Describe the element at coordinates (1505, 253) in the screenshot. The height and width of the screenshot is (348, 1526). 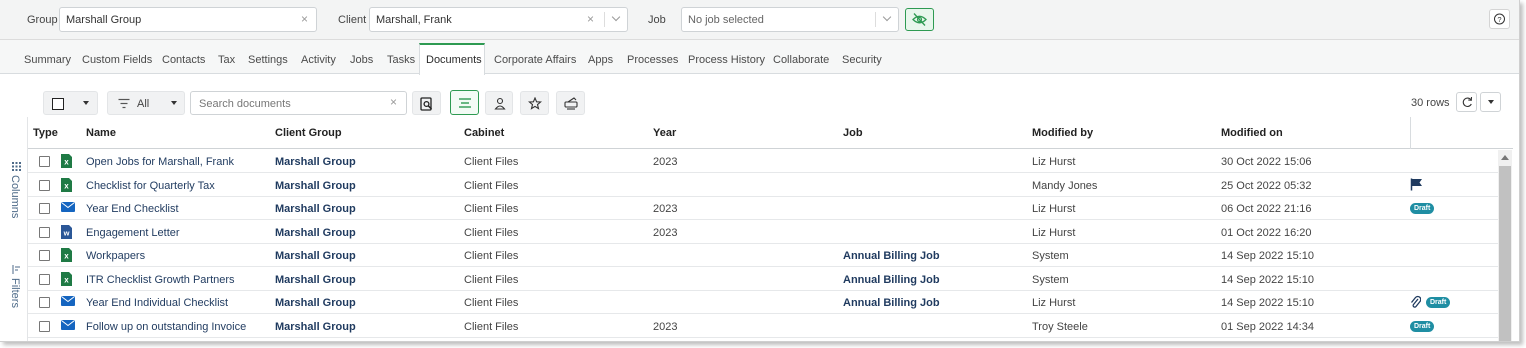
I see `scrollbar-thumb` at that location.